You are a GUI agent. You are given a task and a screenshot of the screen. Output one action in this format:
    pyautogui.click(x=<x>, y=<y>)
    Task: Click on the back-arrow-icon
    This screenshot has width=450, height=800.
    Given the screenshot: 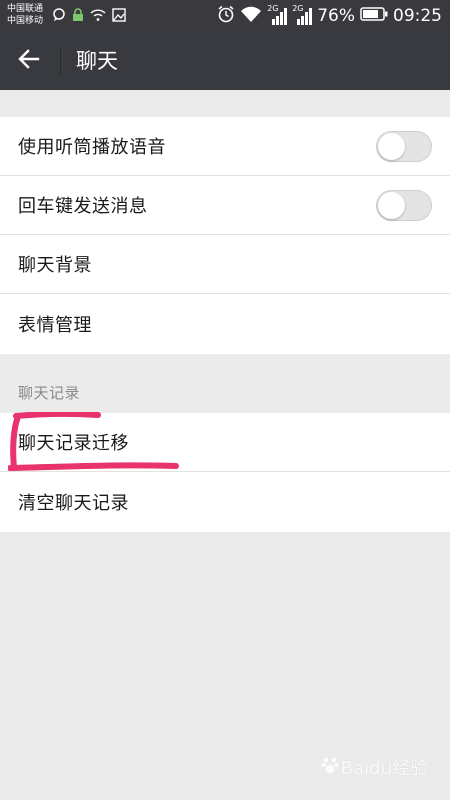 What is the action you would take?
    pyautogui.click(x=29, y=61)
    